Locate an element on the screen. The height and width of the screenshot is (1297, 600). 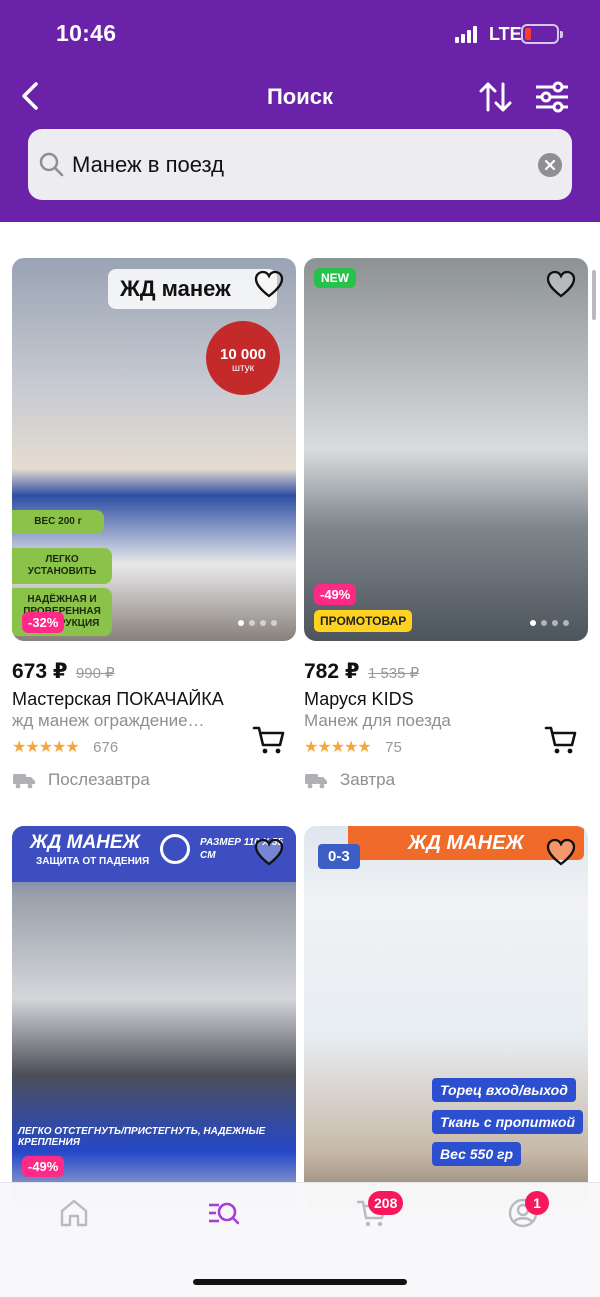
price-row: 782 ₽ 1 535 ₽ is located at coordinates (446, 673).